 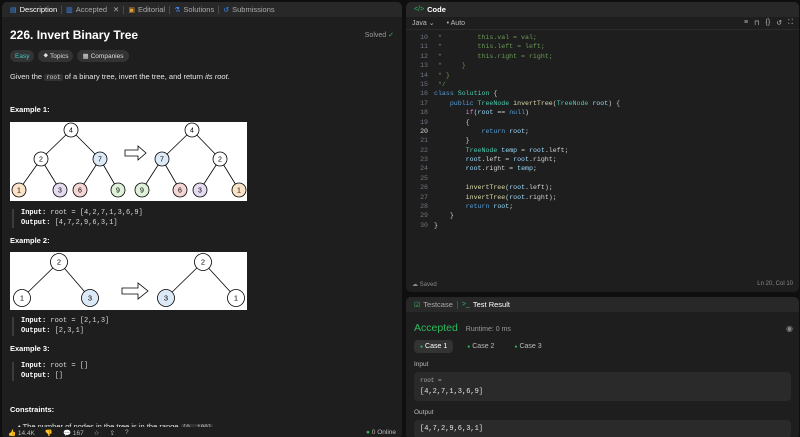 I want to click on output-box: [4,7,2,9,6,3,1], so click(x=602, y=428).